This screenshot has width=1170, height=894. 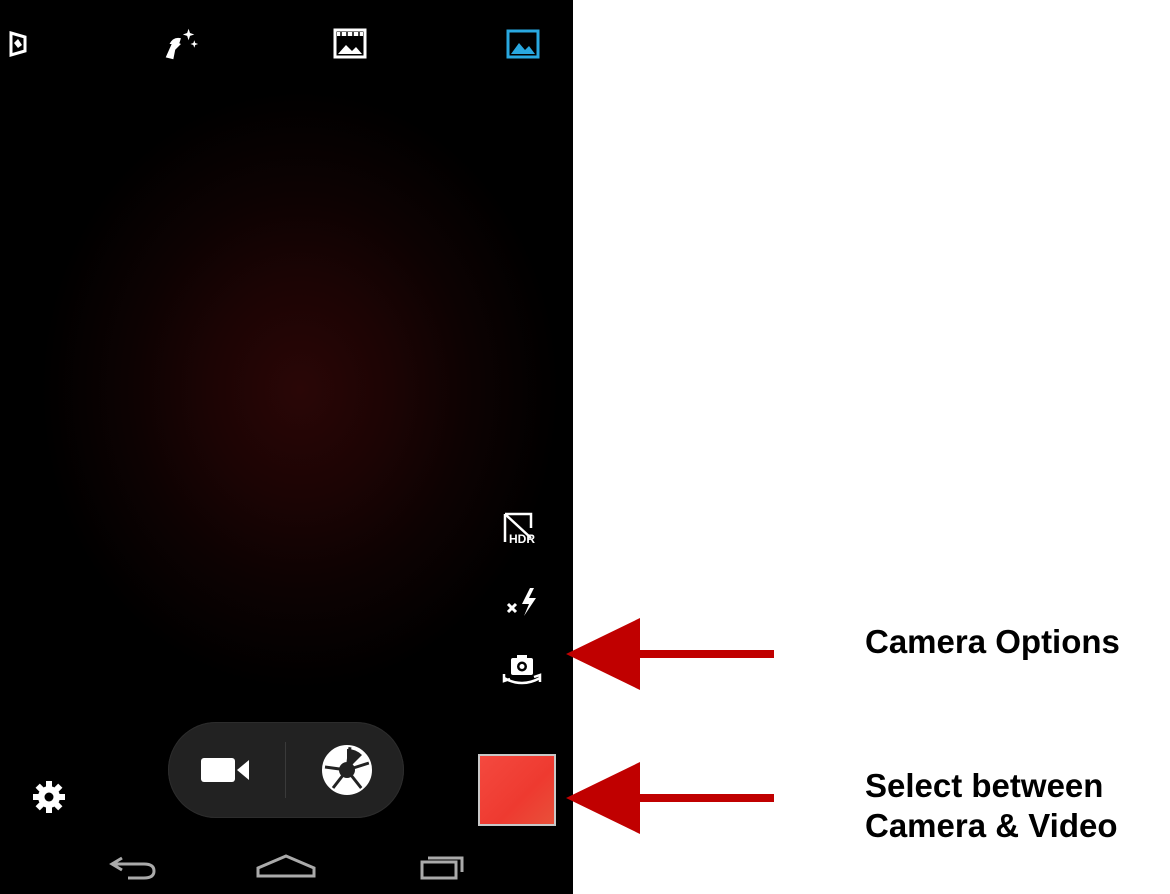 I want to click on camera-video-mode-switcher, so click(x=286, y=770).